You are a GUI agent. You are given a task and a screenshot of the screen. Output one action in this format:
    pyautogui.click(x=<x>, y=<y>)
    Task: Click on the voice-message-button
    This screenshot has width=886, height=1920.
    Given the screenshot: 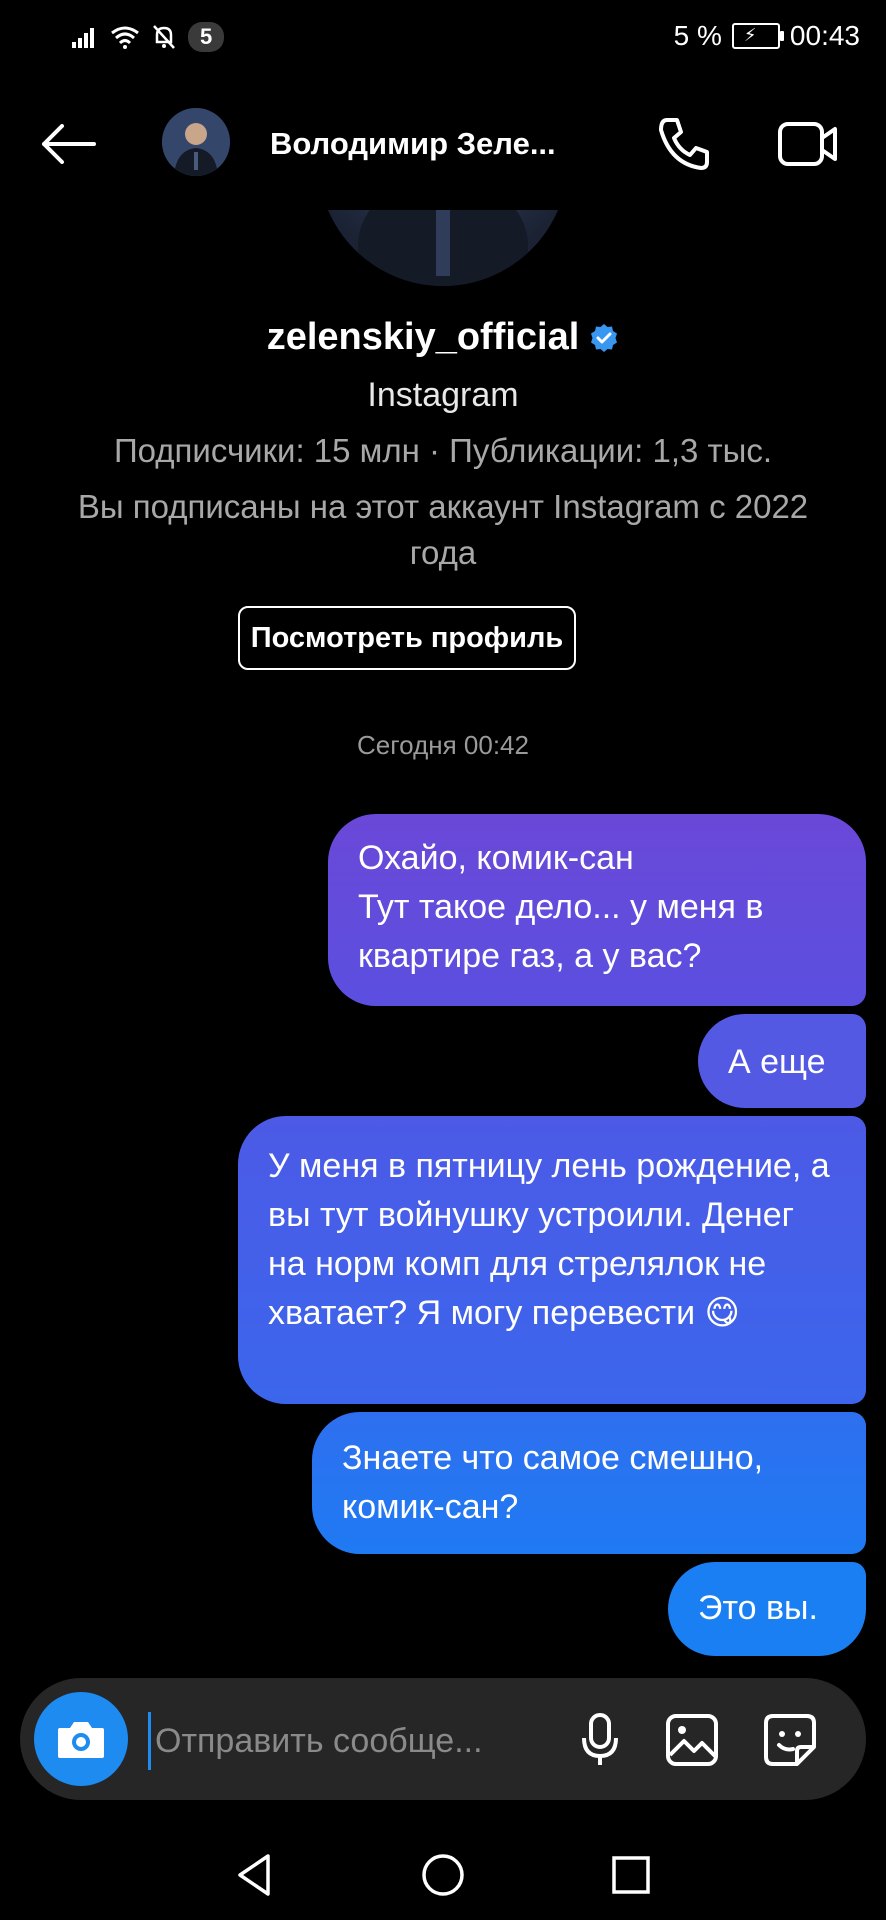 What is the action you would take?
    pyautogui.click(x=600, y=1740)
    